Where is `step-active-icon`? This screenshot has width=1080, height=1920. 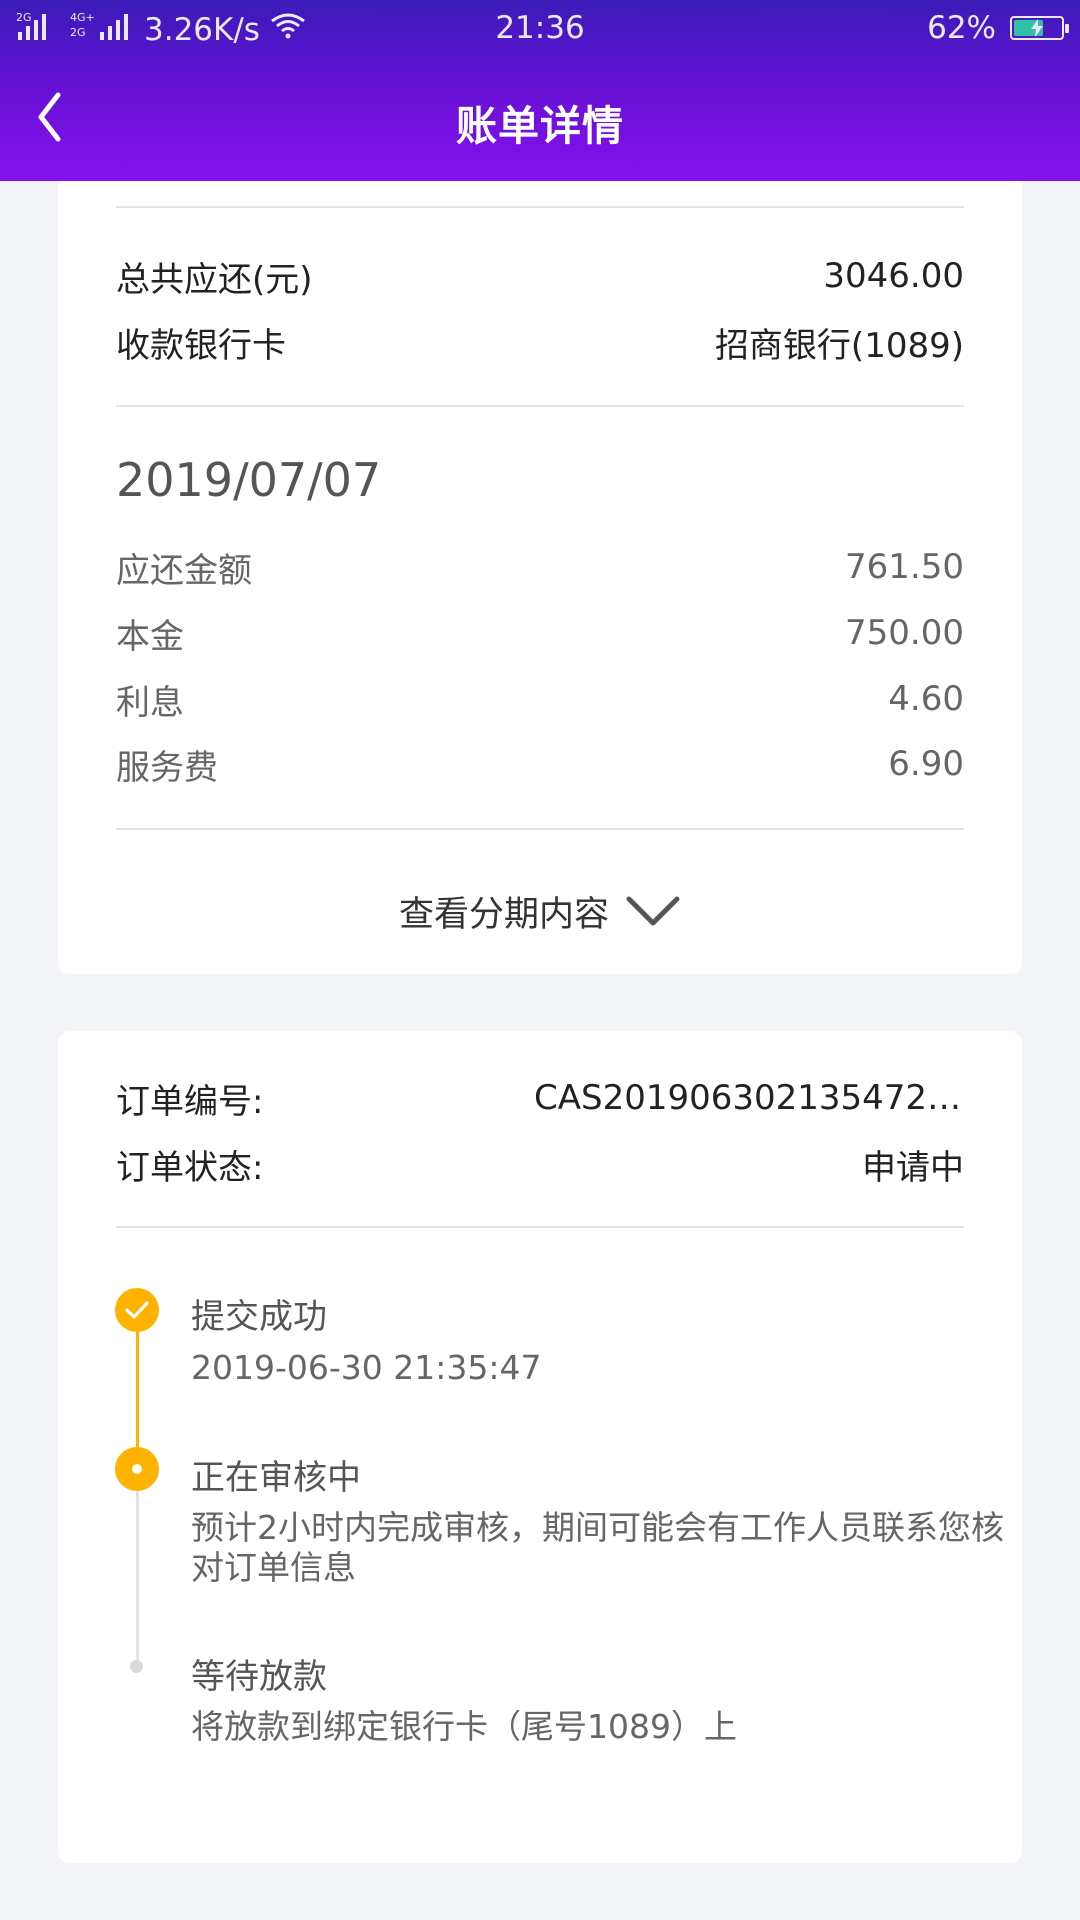
step-active-icon is located at coordinates (137, 1469).